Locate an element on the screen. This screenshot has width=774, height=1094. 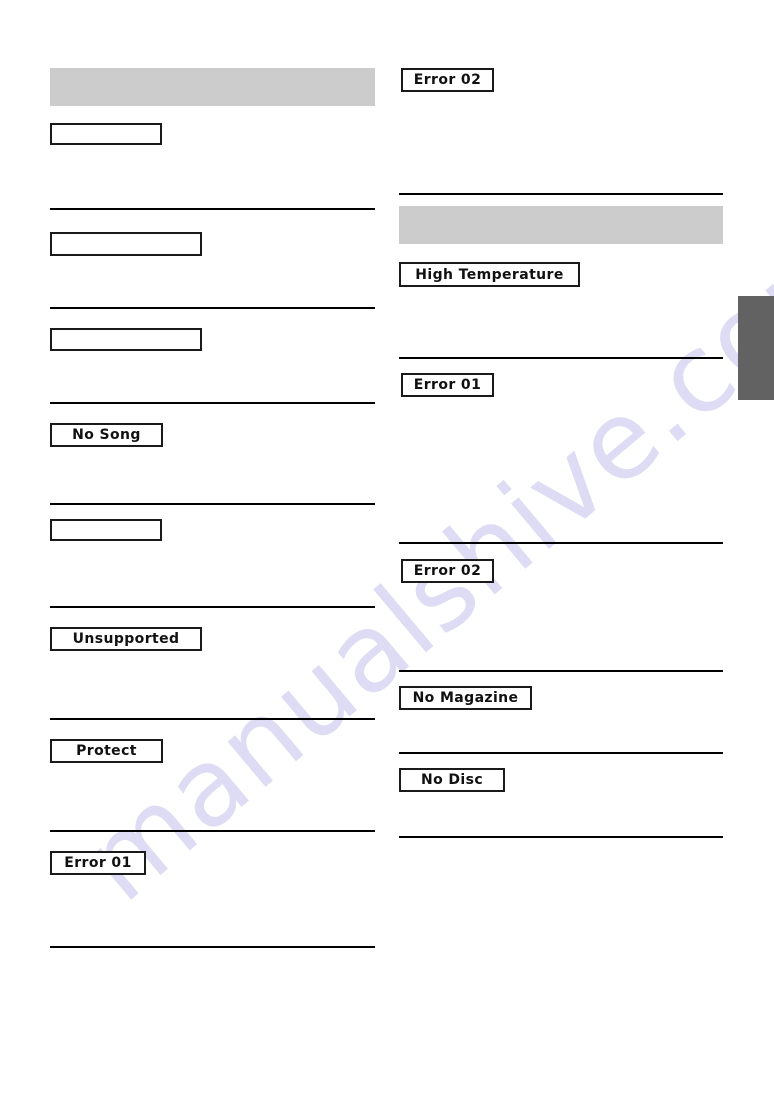
message-box-unsupported: Unsupported is located at coordinates (126, 639).